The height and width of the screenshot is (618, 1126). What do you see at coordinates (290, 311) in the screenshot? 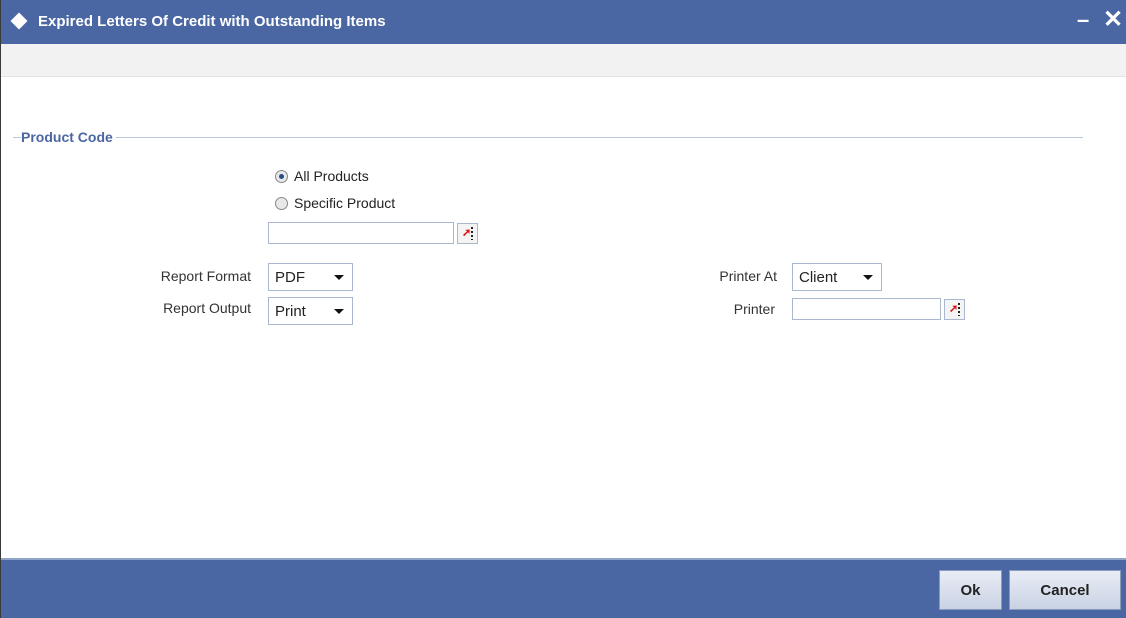
I see `report-output-value: Print` at bounding box center [290, 311].